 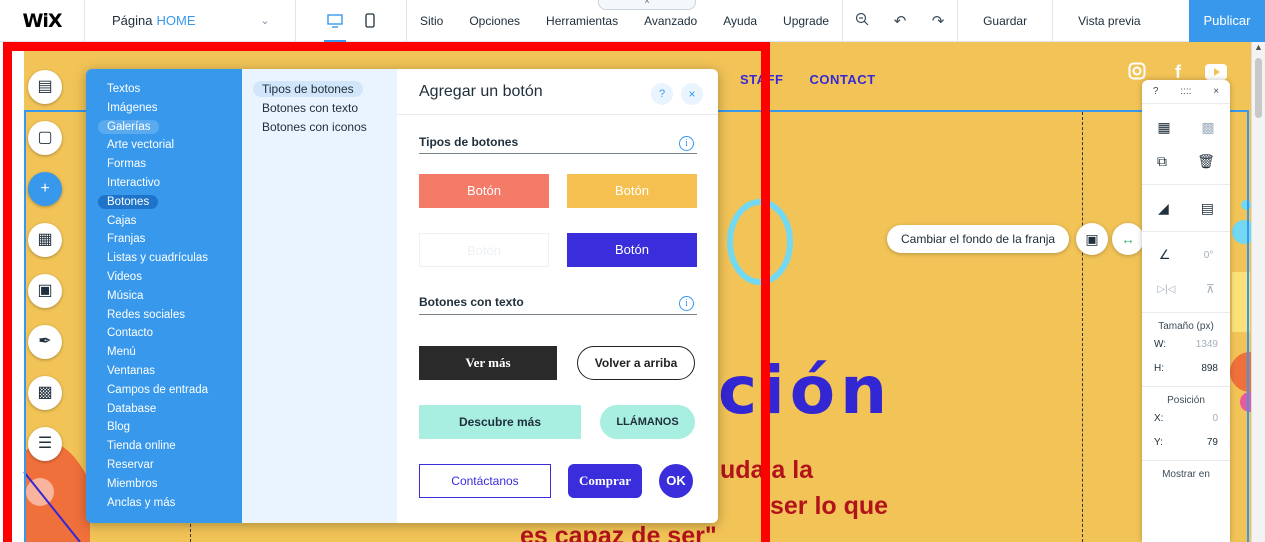 I want to click on width-value: 1349, so click(x=1207, y=344).